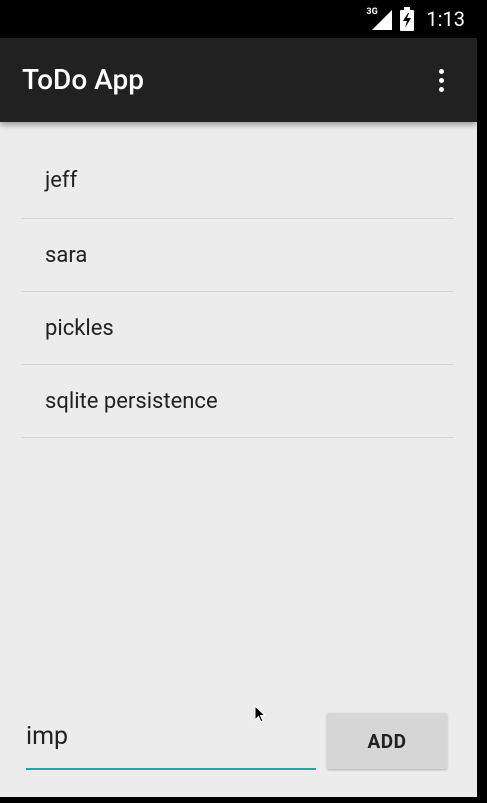 The image size is (487, 803). What do you see at coordinates (387, 741) in the screenshot?
I see `add-button: ADD` at bounding box center [387, 741].